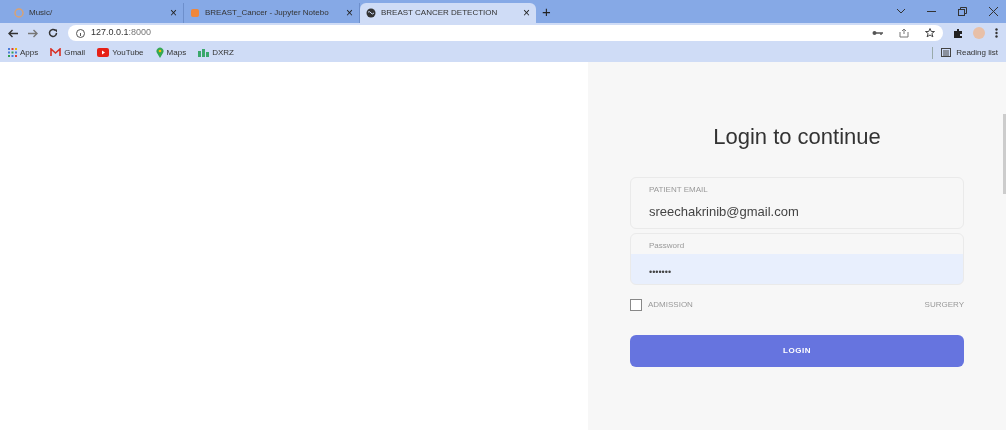 This screenshot has height=430, width=1006. I want to click on loading-icon, so click(19, 13).